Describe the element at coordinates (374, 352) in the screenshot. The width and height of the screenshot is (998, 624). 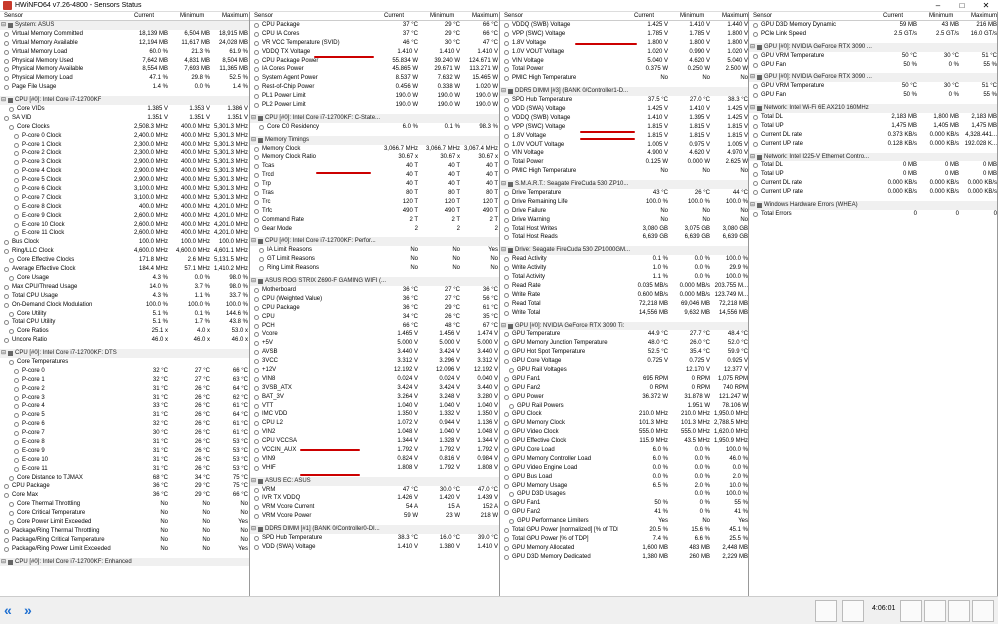
I see `sensor-row: AVSB 3.440 V 3.424 V 3.440 V` at that location.